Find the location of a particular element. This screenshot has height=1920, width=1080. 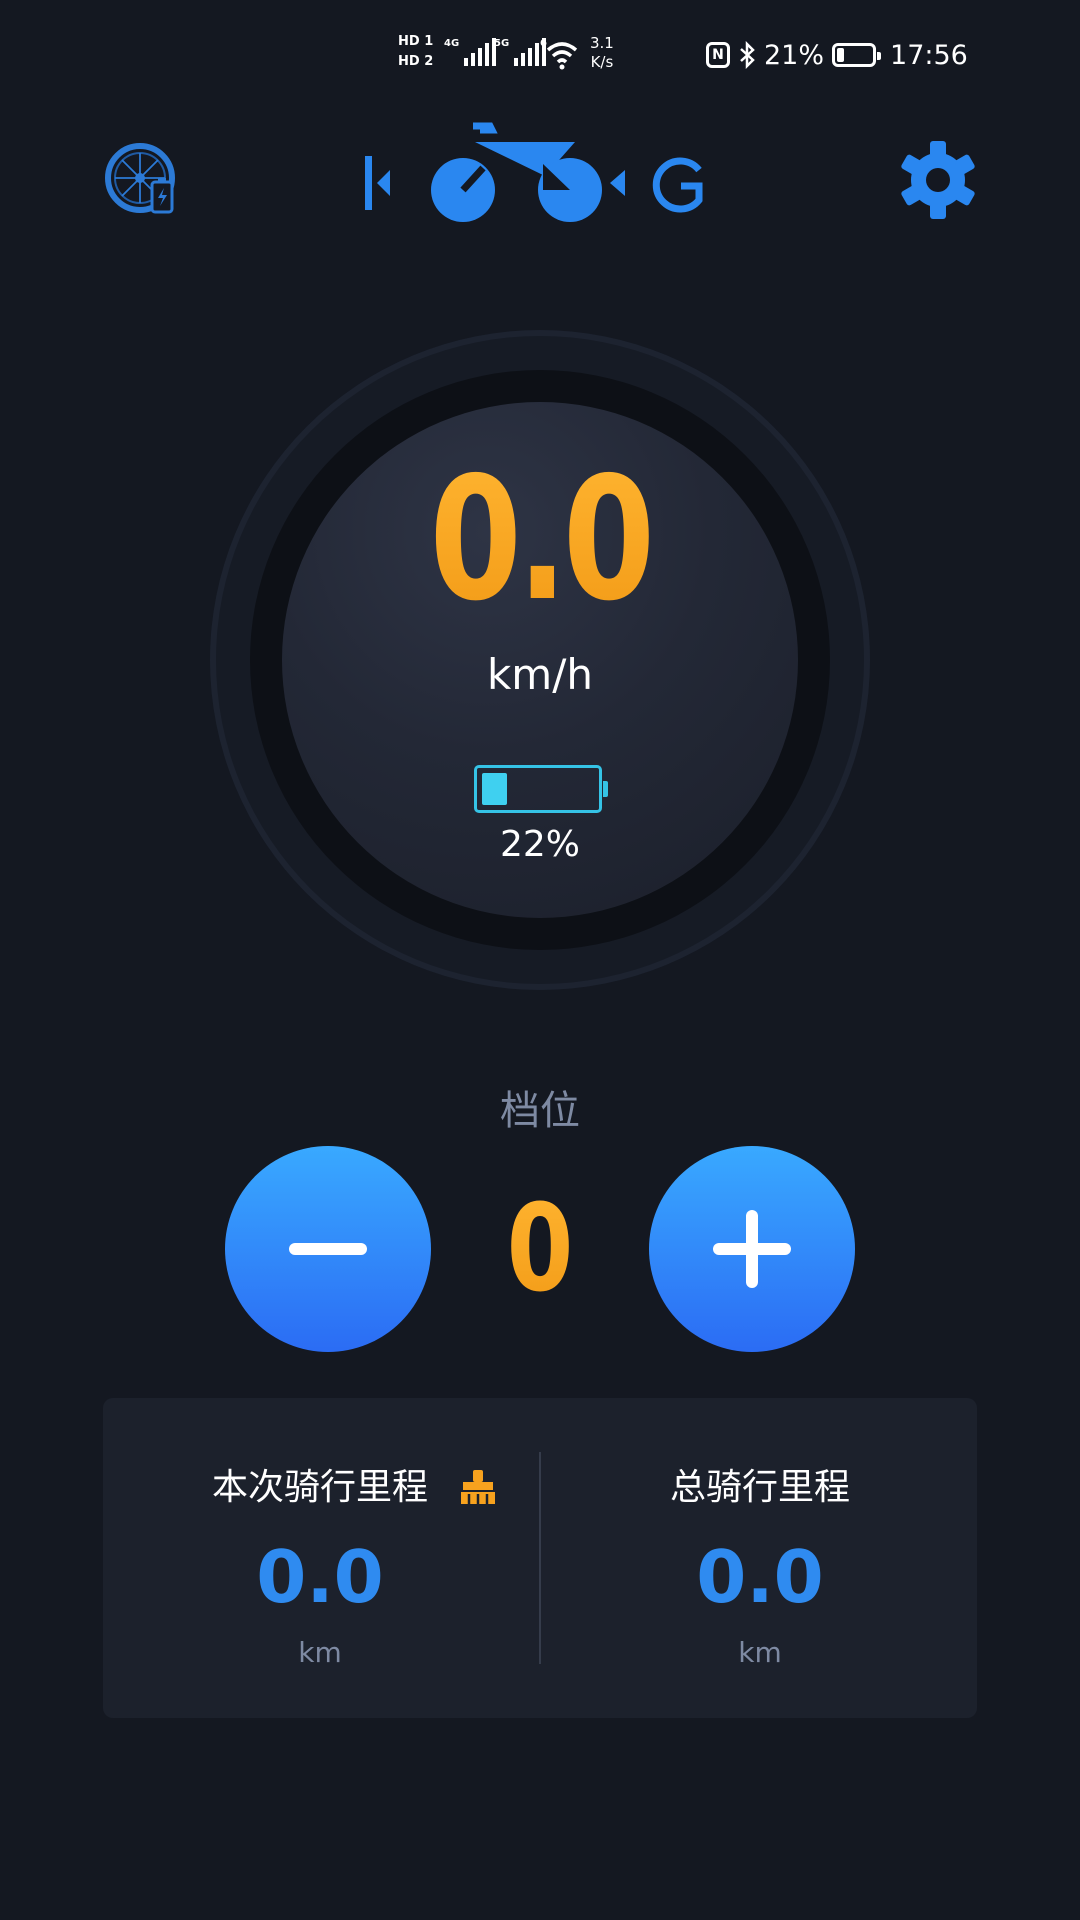

ebike-battery-icon is located at coordinates (541, 789).